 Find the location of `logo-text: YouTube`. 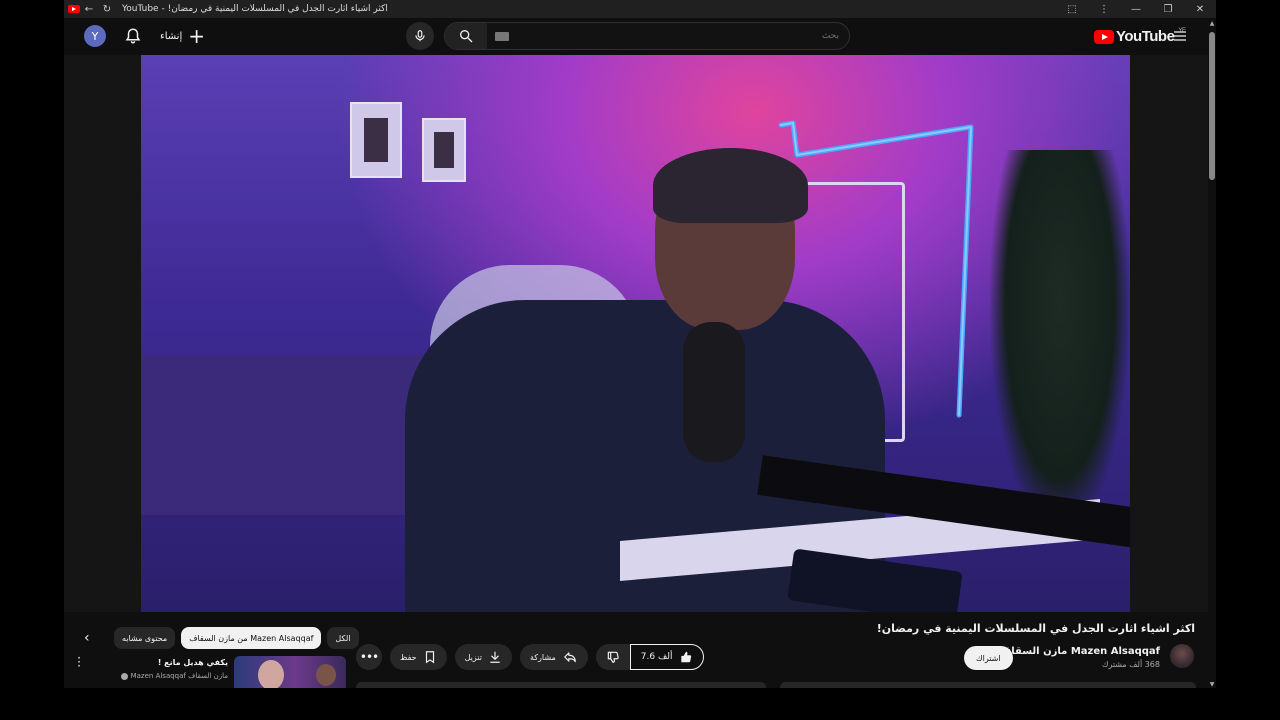

logo-text: YouTube is located at coordinates (1145, 36).